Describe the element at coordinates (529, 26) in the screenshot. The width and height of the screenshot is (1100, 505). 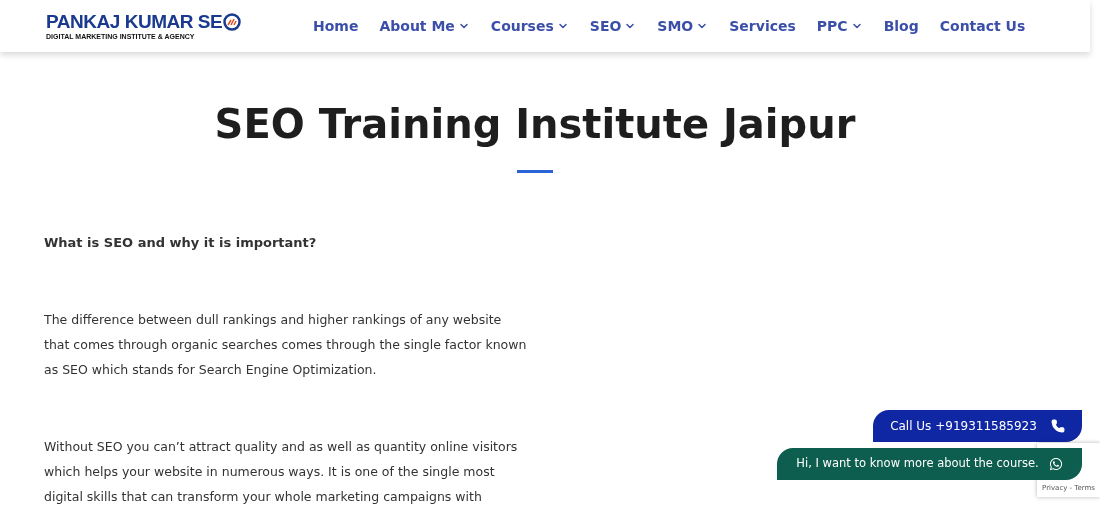
I see `nav-link: Courses` at that location.